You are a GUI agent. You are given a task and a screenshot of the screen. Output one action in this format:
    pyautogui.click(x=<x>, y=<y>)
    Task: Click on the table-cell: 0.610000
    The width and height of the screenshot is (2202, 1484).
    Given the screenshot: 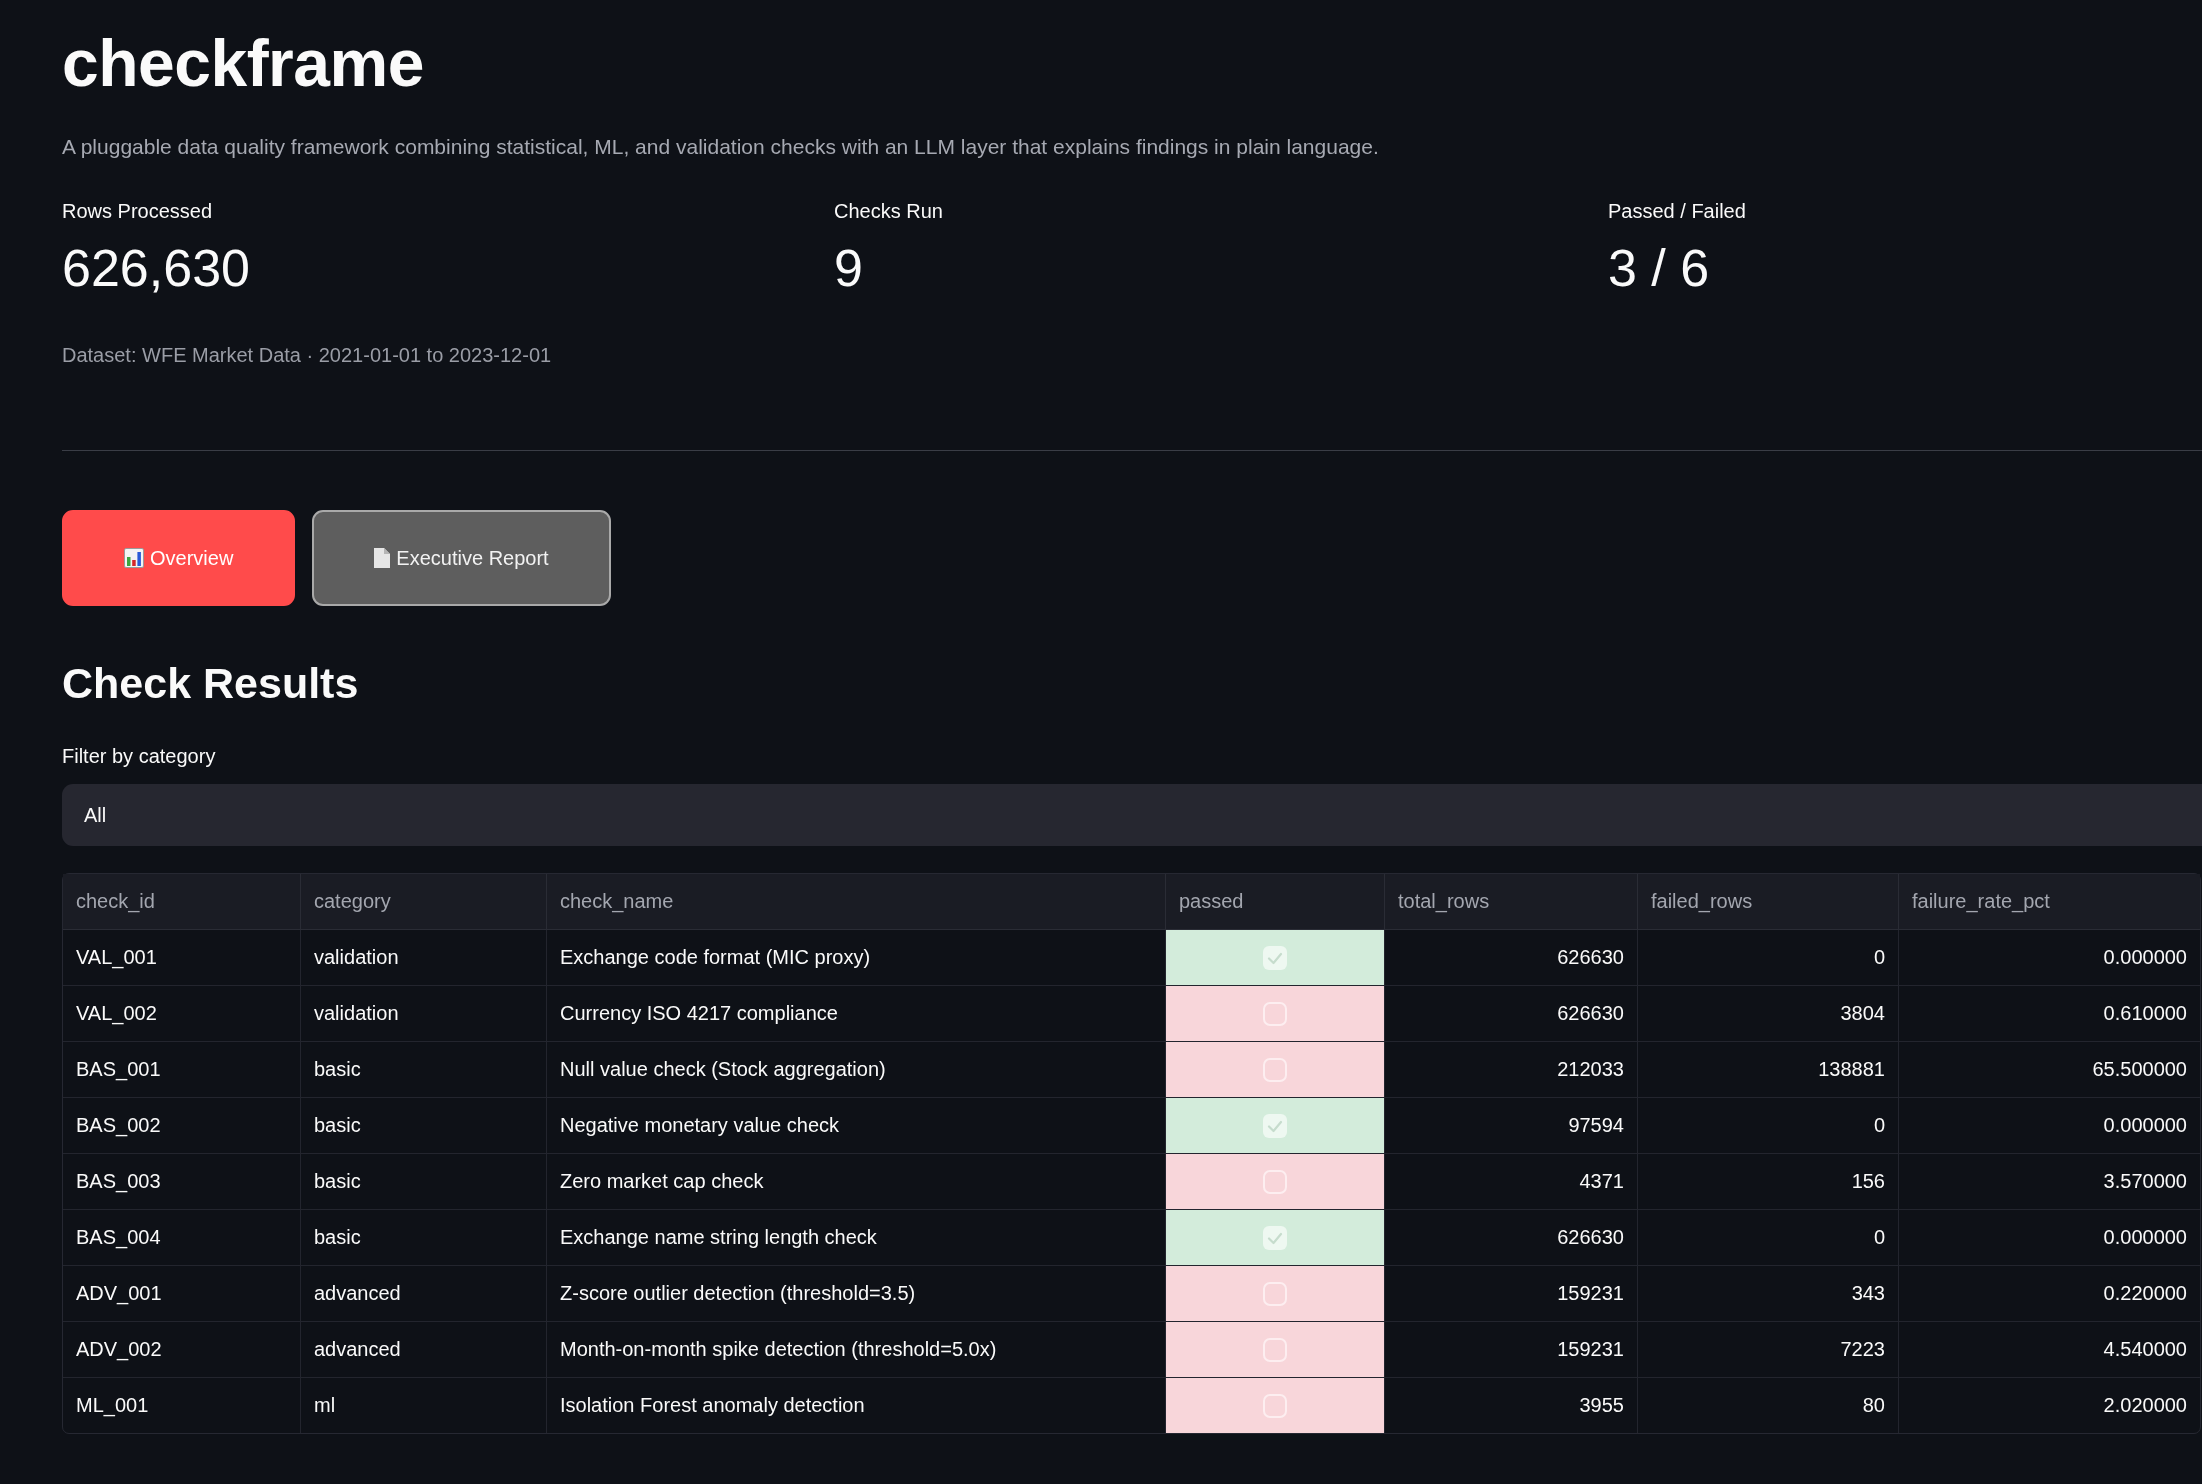 What is the action you would take?
    pyautogui.click(x=2049, y=1014)
    